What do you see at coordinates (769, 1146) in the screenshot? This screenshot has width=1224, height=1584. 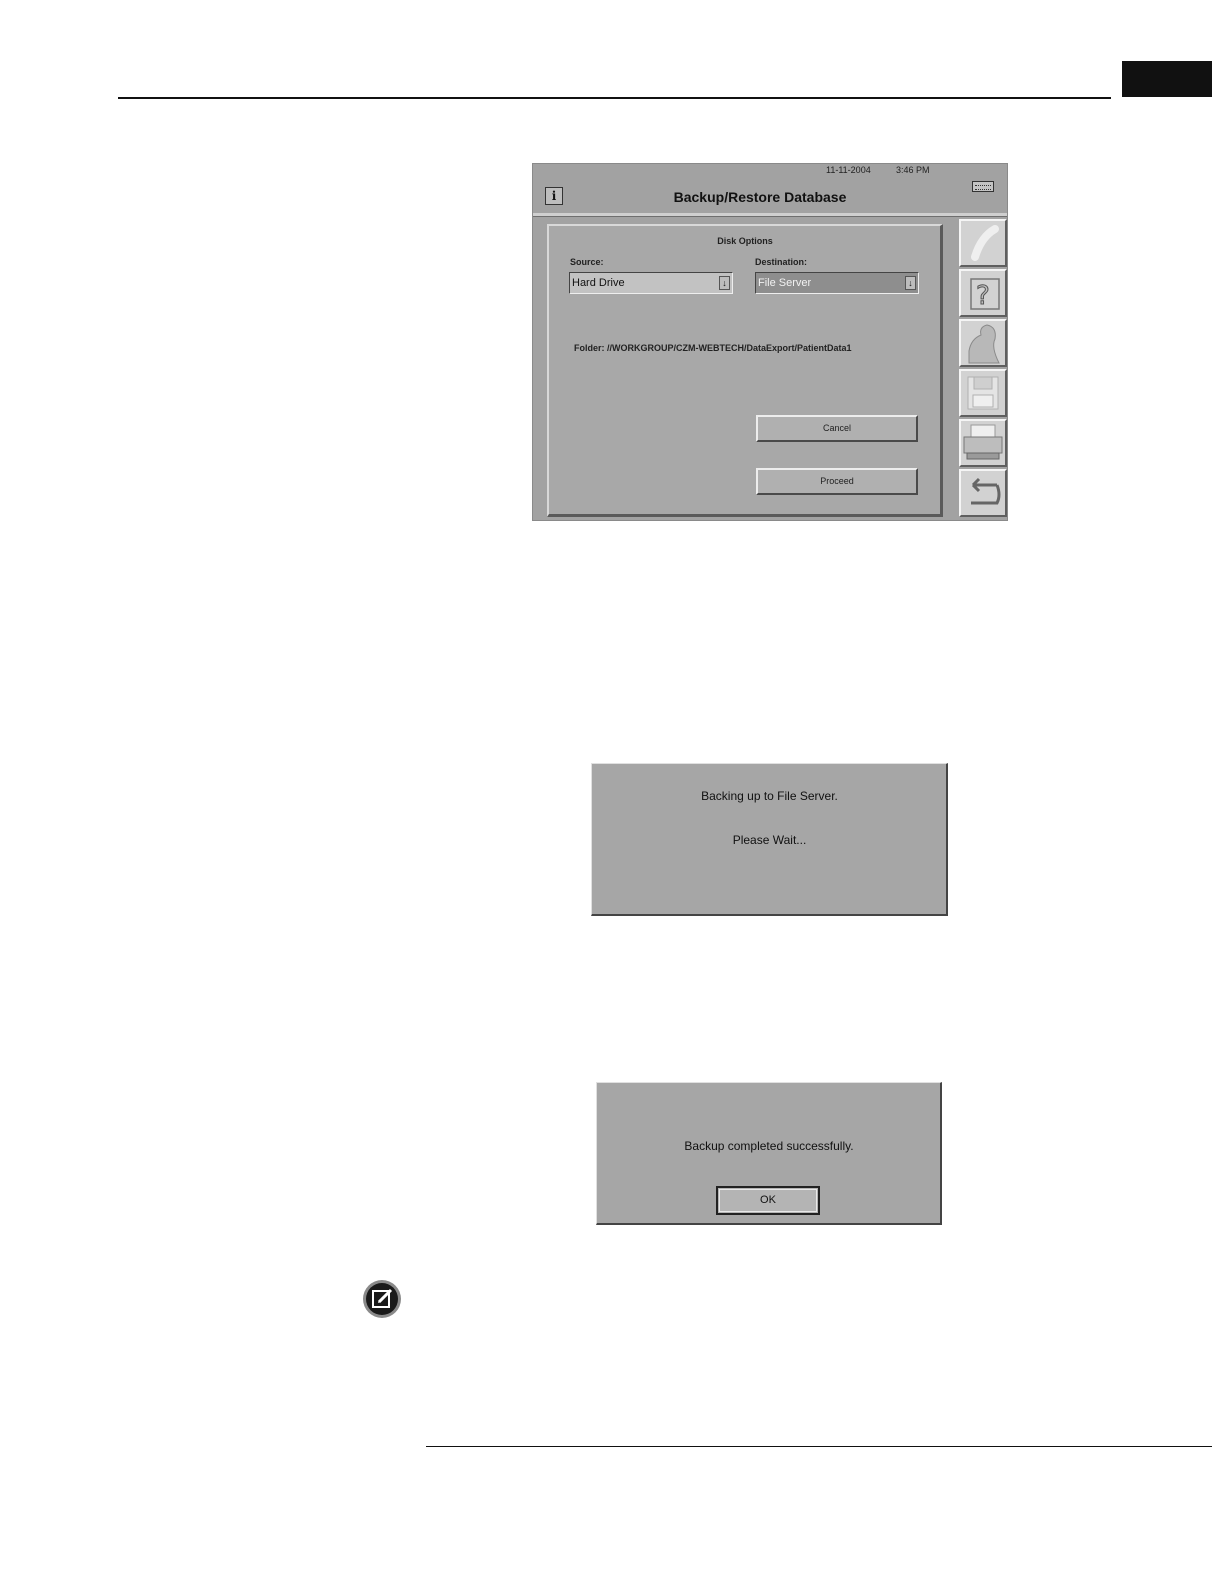 I see `complete-message: Backup completed successfully.` at bounding box center [769, 1146].